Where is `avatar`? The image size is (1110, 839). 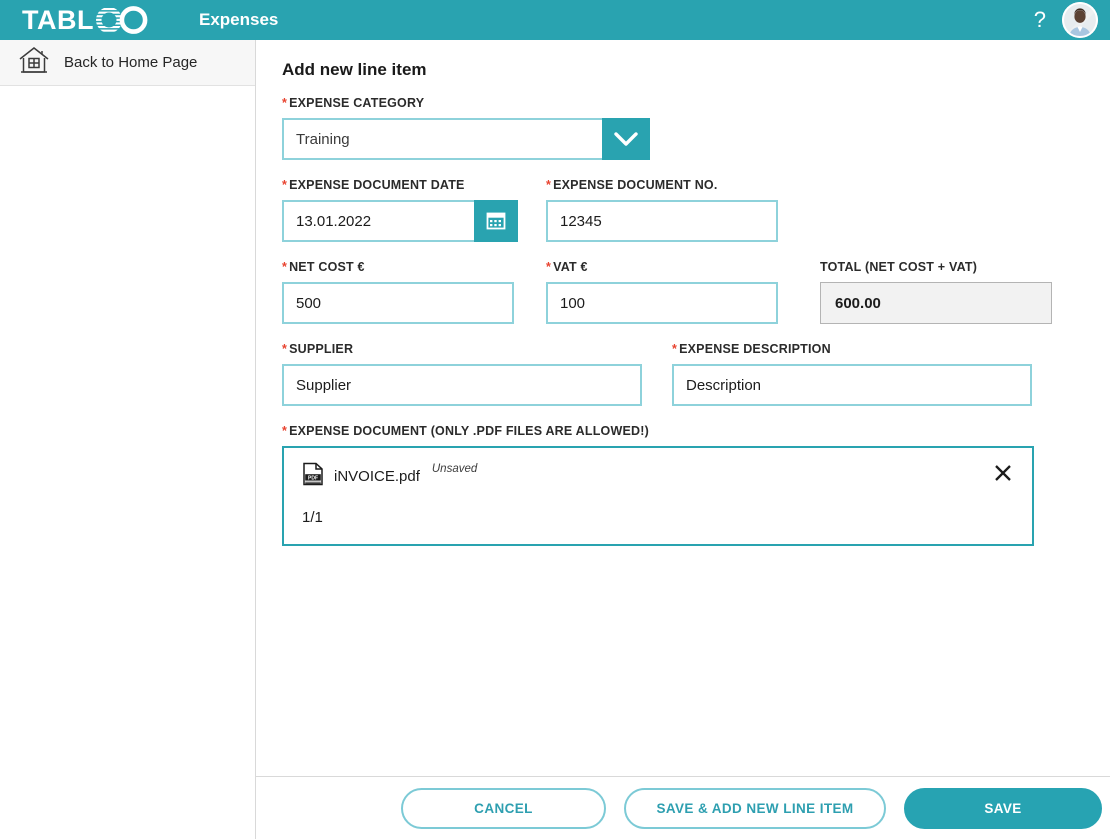
avatar is located at coordinates (1080, 20).